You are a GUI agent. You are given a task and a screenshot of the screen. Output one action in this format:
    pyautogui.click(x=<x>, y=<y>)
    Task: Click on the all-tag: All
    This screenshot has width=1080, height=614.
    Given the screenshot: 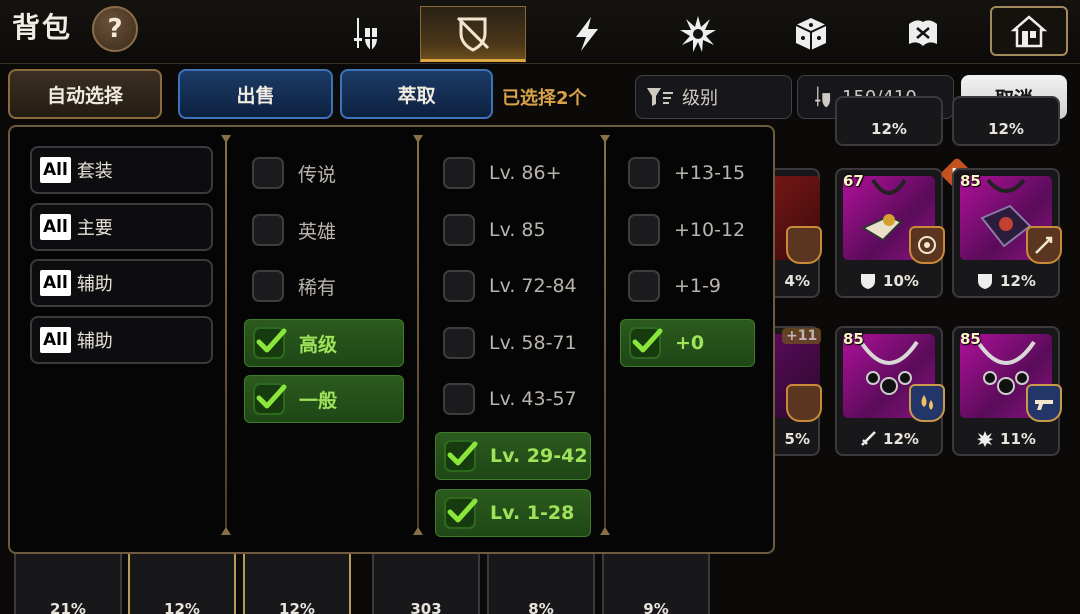 What is the action you would take?
    pyautogui.click(x=55, y=170)
    